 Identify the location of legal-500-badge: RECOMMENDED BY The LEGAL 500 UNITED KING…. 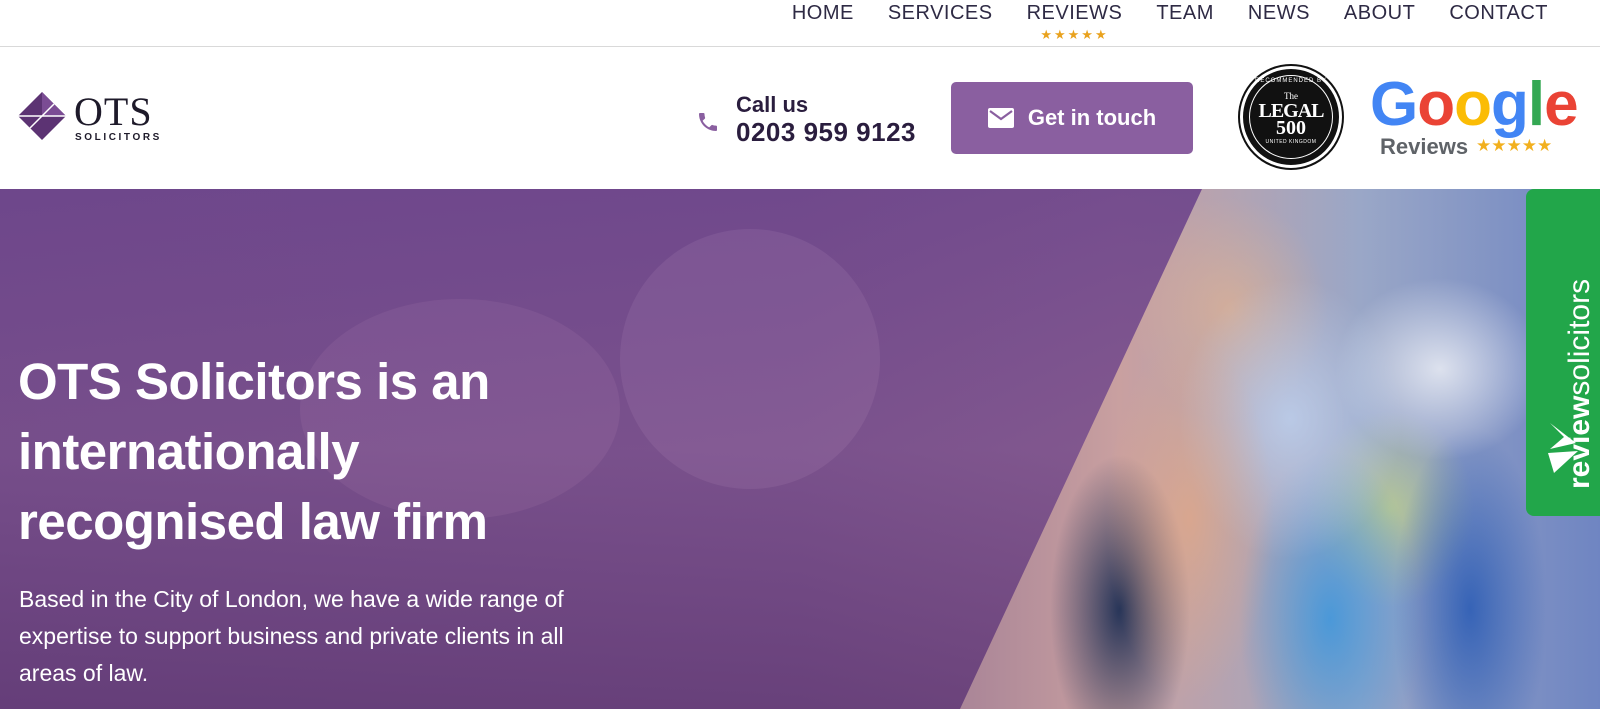
(1291, 117).